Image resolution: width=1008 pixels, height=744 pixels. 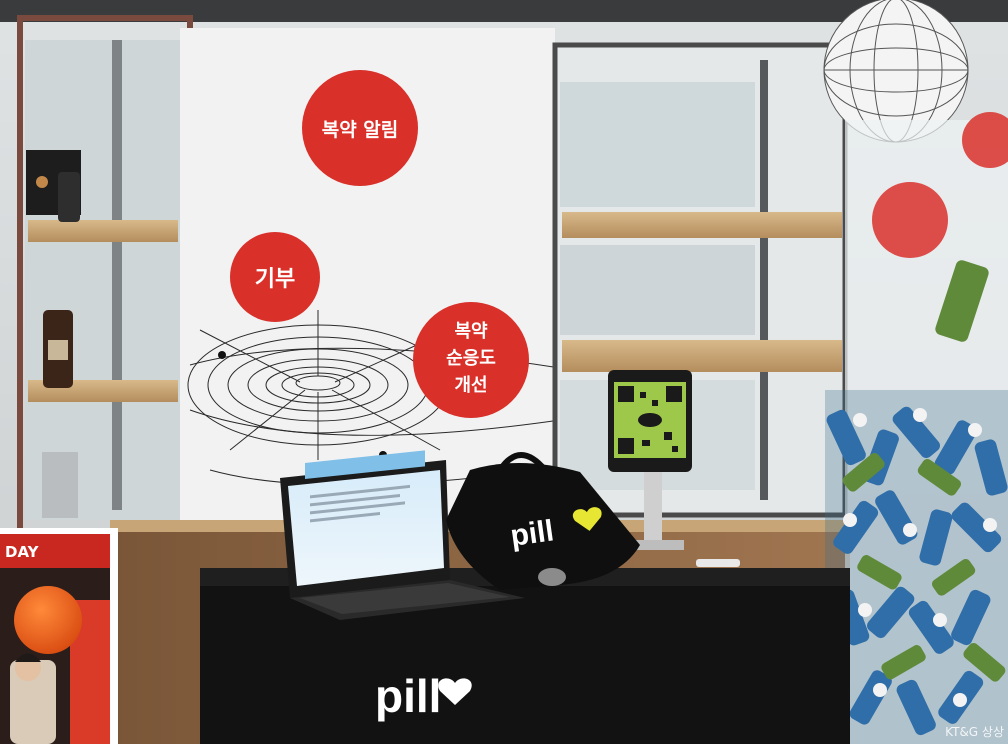 What do you see at coordinates (275, 279) in the screenshot?
I see `bubble-donation-label: 기부` at bounding box center [275, 279].